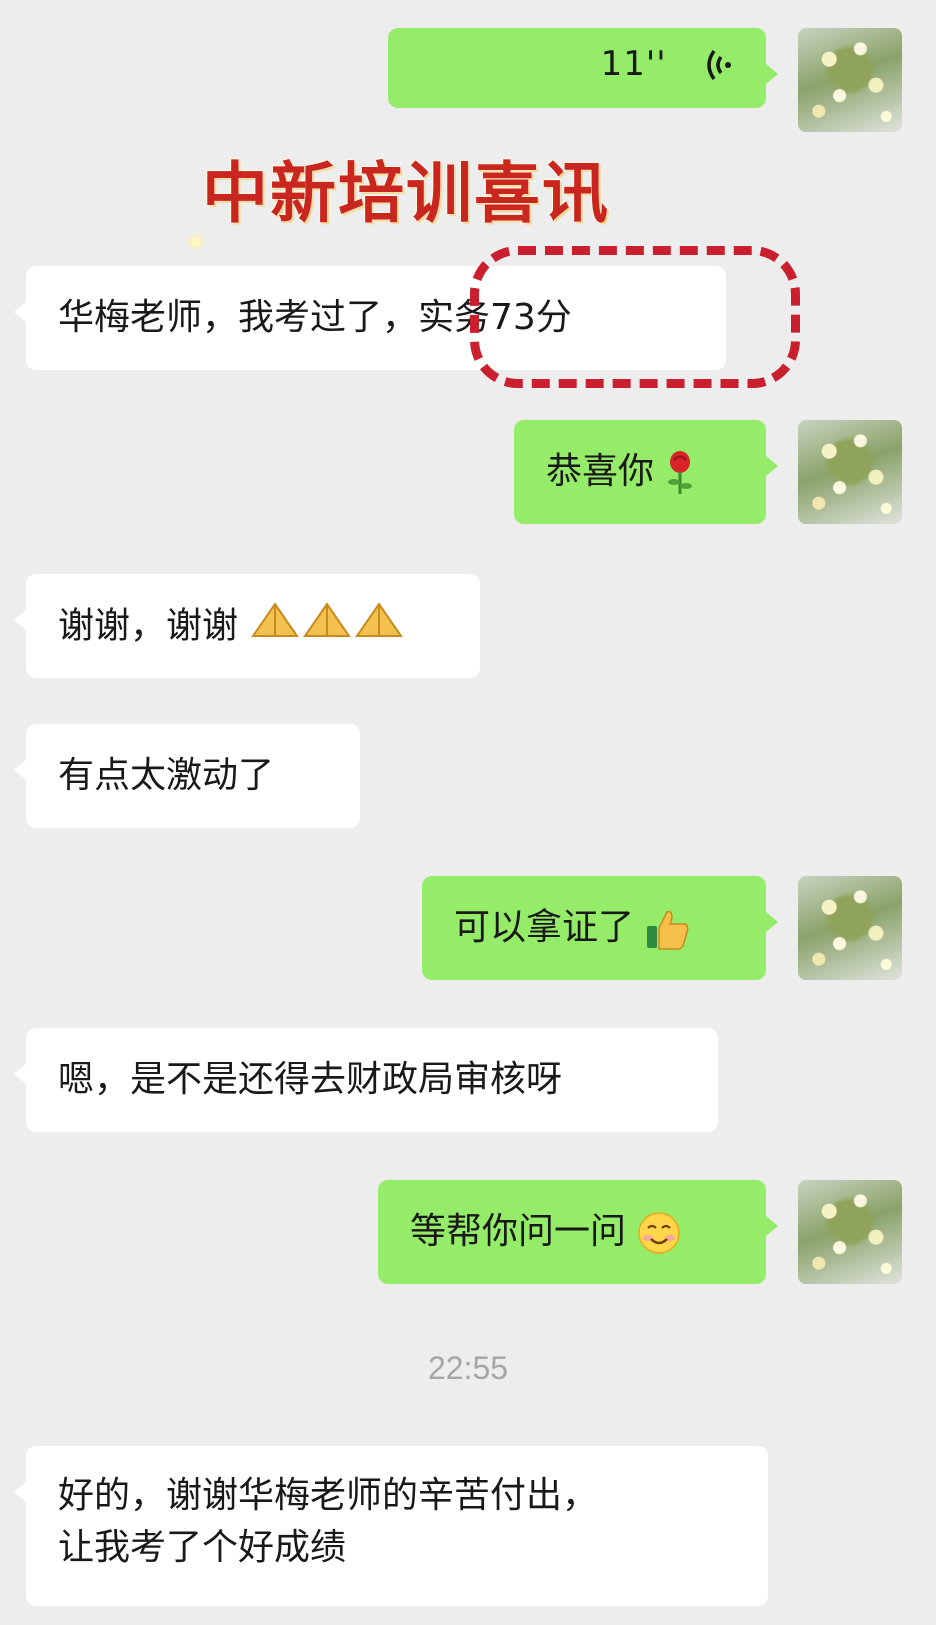 This screenshot has width=936, height=1625. What do you see at coordinates (391, 1526) in the screenshot?
I see `incoming-message: 好的，谢谢华梅老师的辛苦付出， 让我考了个好成绩` at bounding box center [391, 1526].